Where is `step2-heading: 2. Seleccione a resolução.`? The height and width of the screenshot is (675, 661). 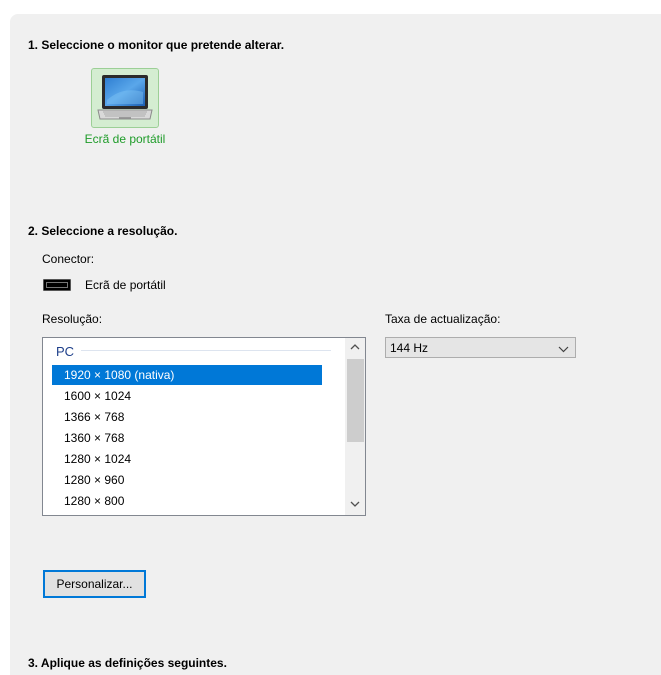 step2-heading: 2. Seleccione a resolução. is located at coordinates (103, 231).